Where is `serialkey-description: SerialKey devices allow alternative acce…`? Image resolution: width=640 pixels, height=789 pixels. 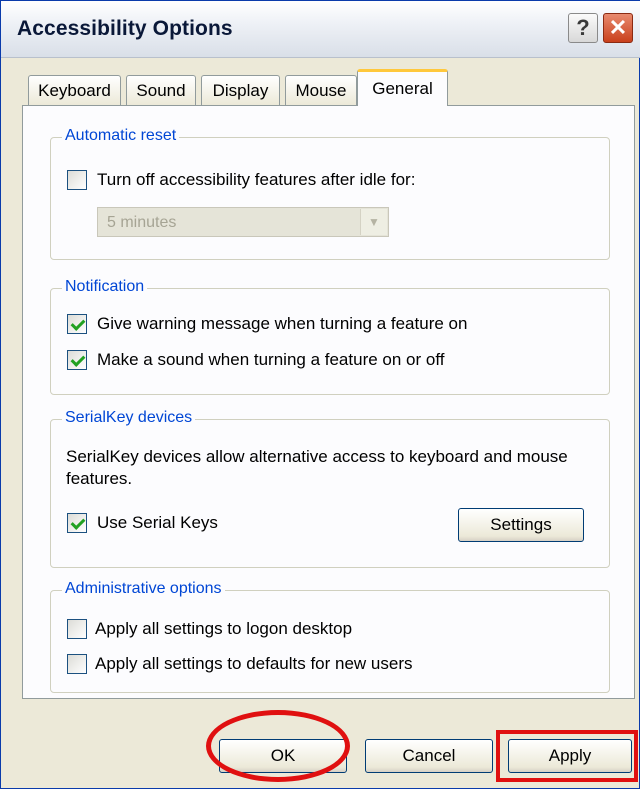
serialkey-description: SerialKey devices allow alternative acce… is located at coordinates (317, 467).